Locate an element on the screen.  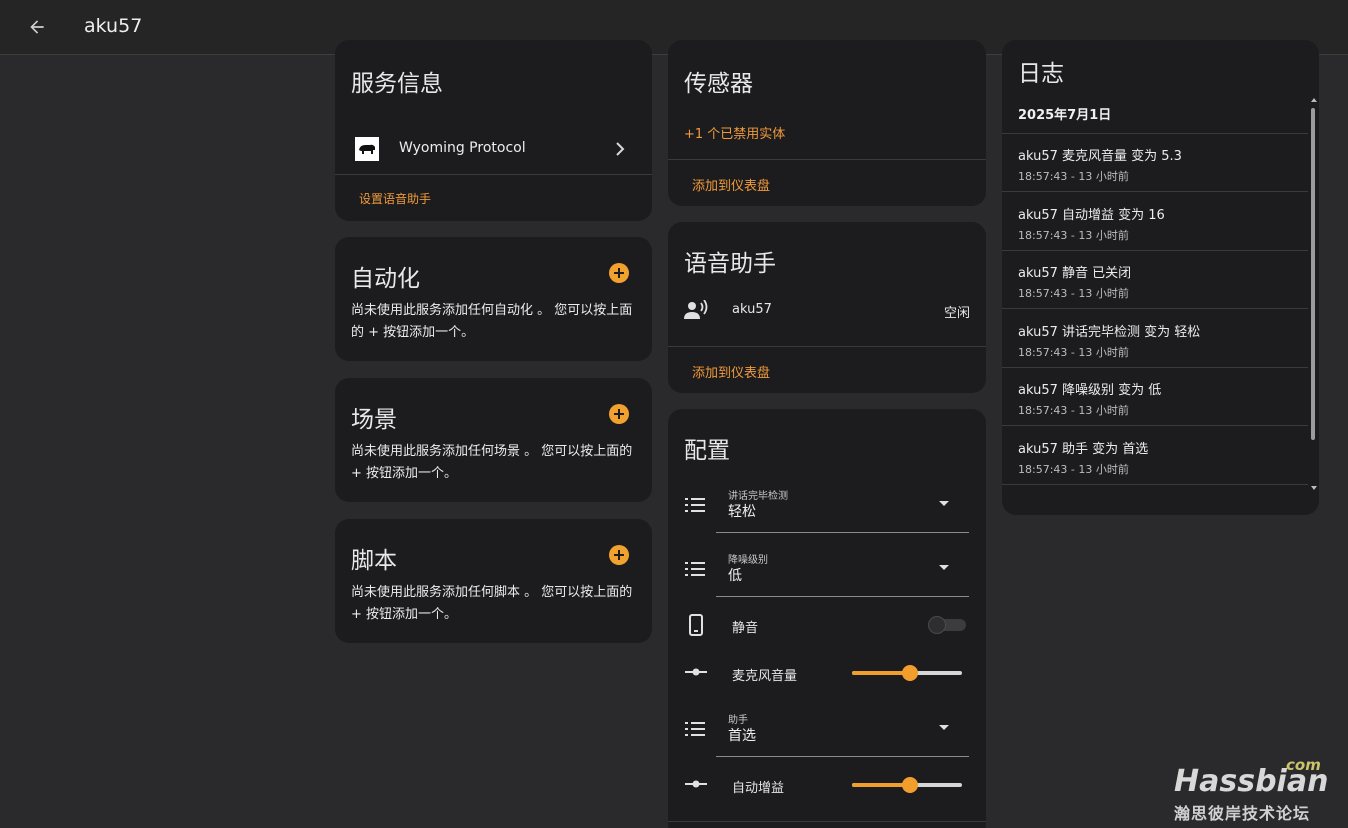
integration-row: Wyoming Protocol is located at coordinates (493, 151).